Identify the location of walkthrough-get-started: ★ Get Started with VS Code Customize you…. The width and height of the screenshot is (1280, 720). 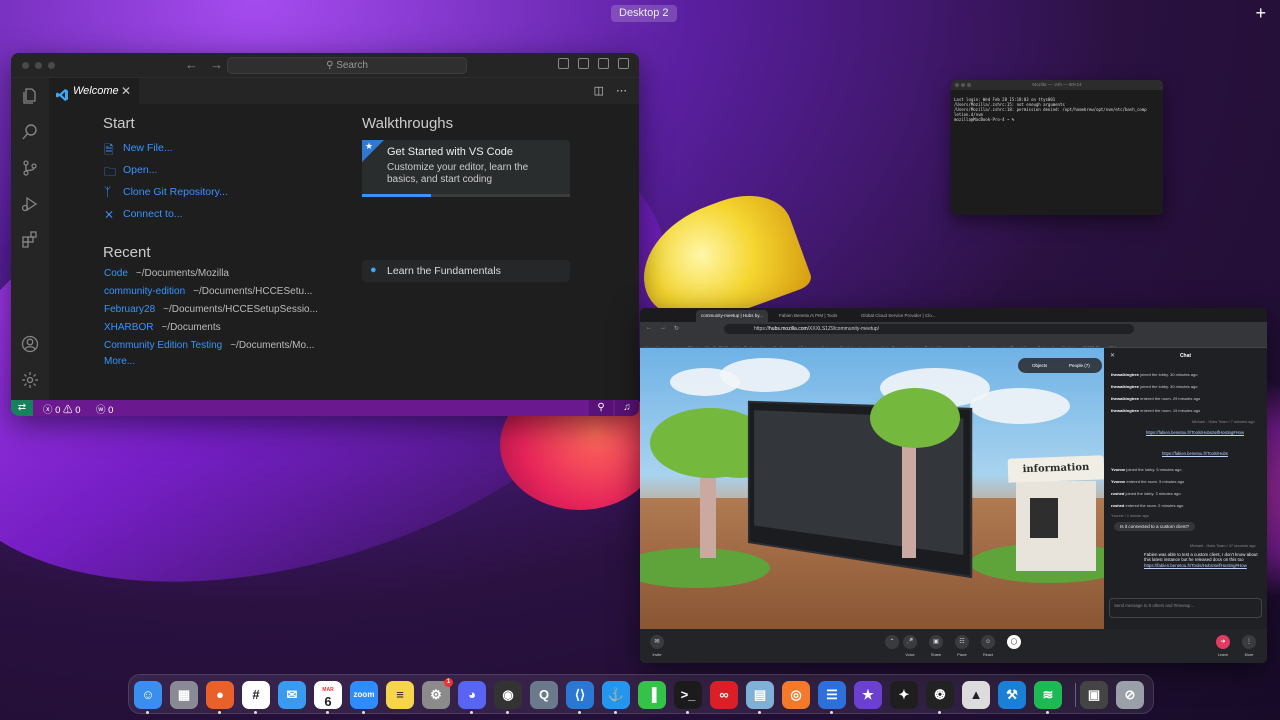
(466, 168).